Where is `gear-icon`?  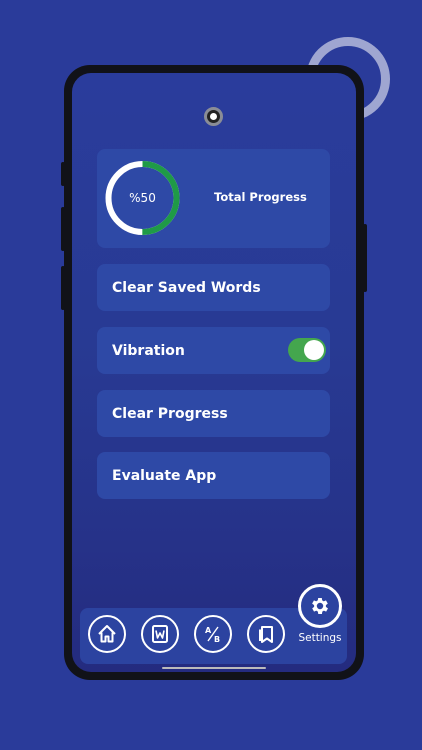
gear-icon is located at coordinates (320, 606).